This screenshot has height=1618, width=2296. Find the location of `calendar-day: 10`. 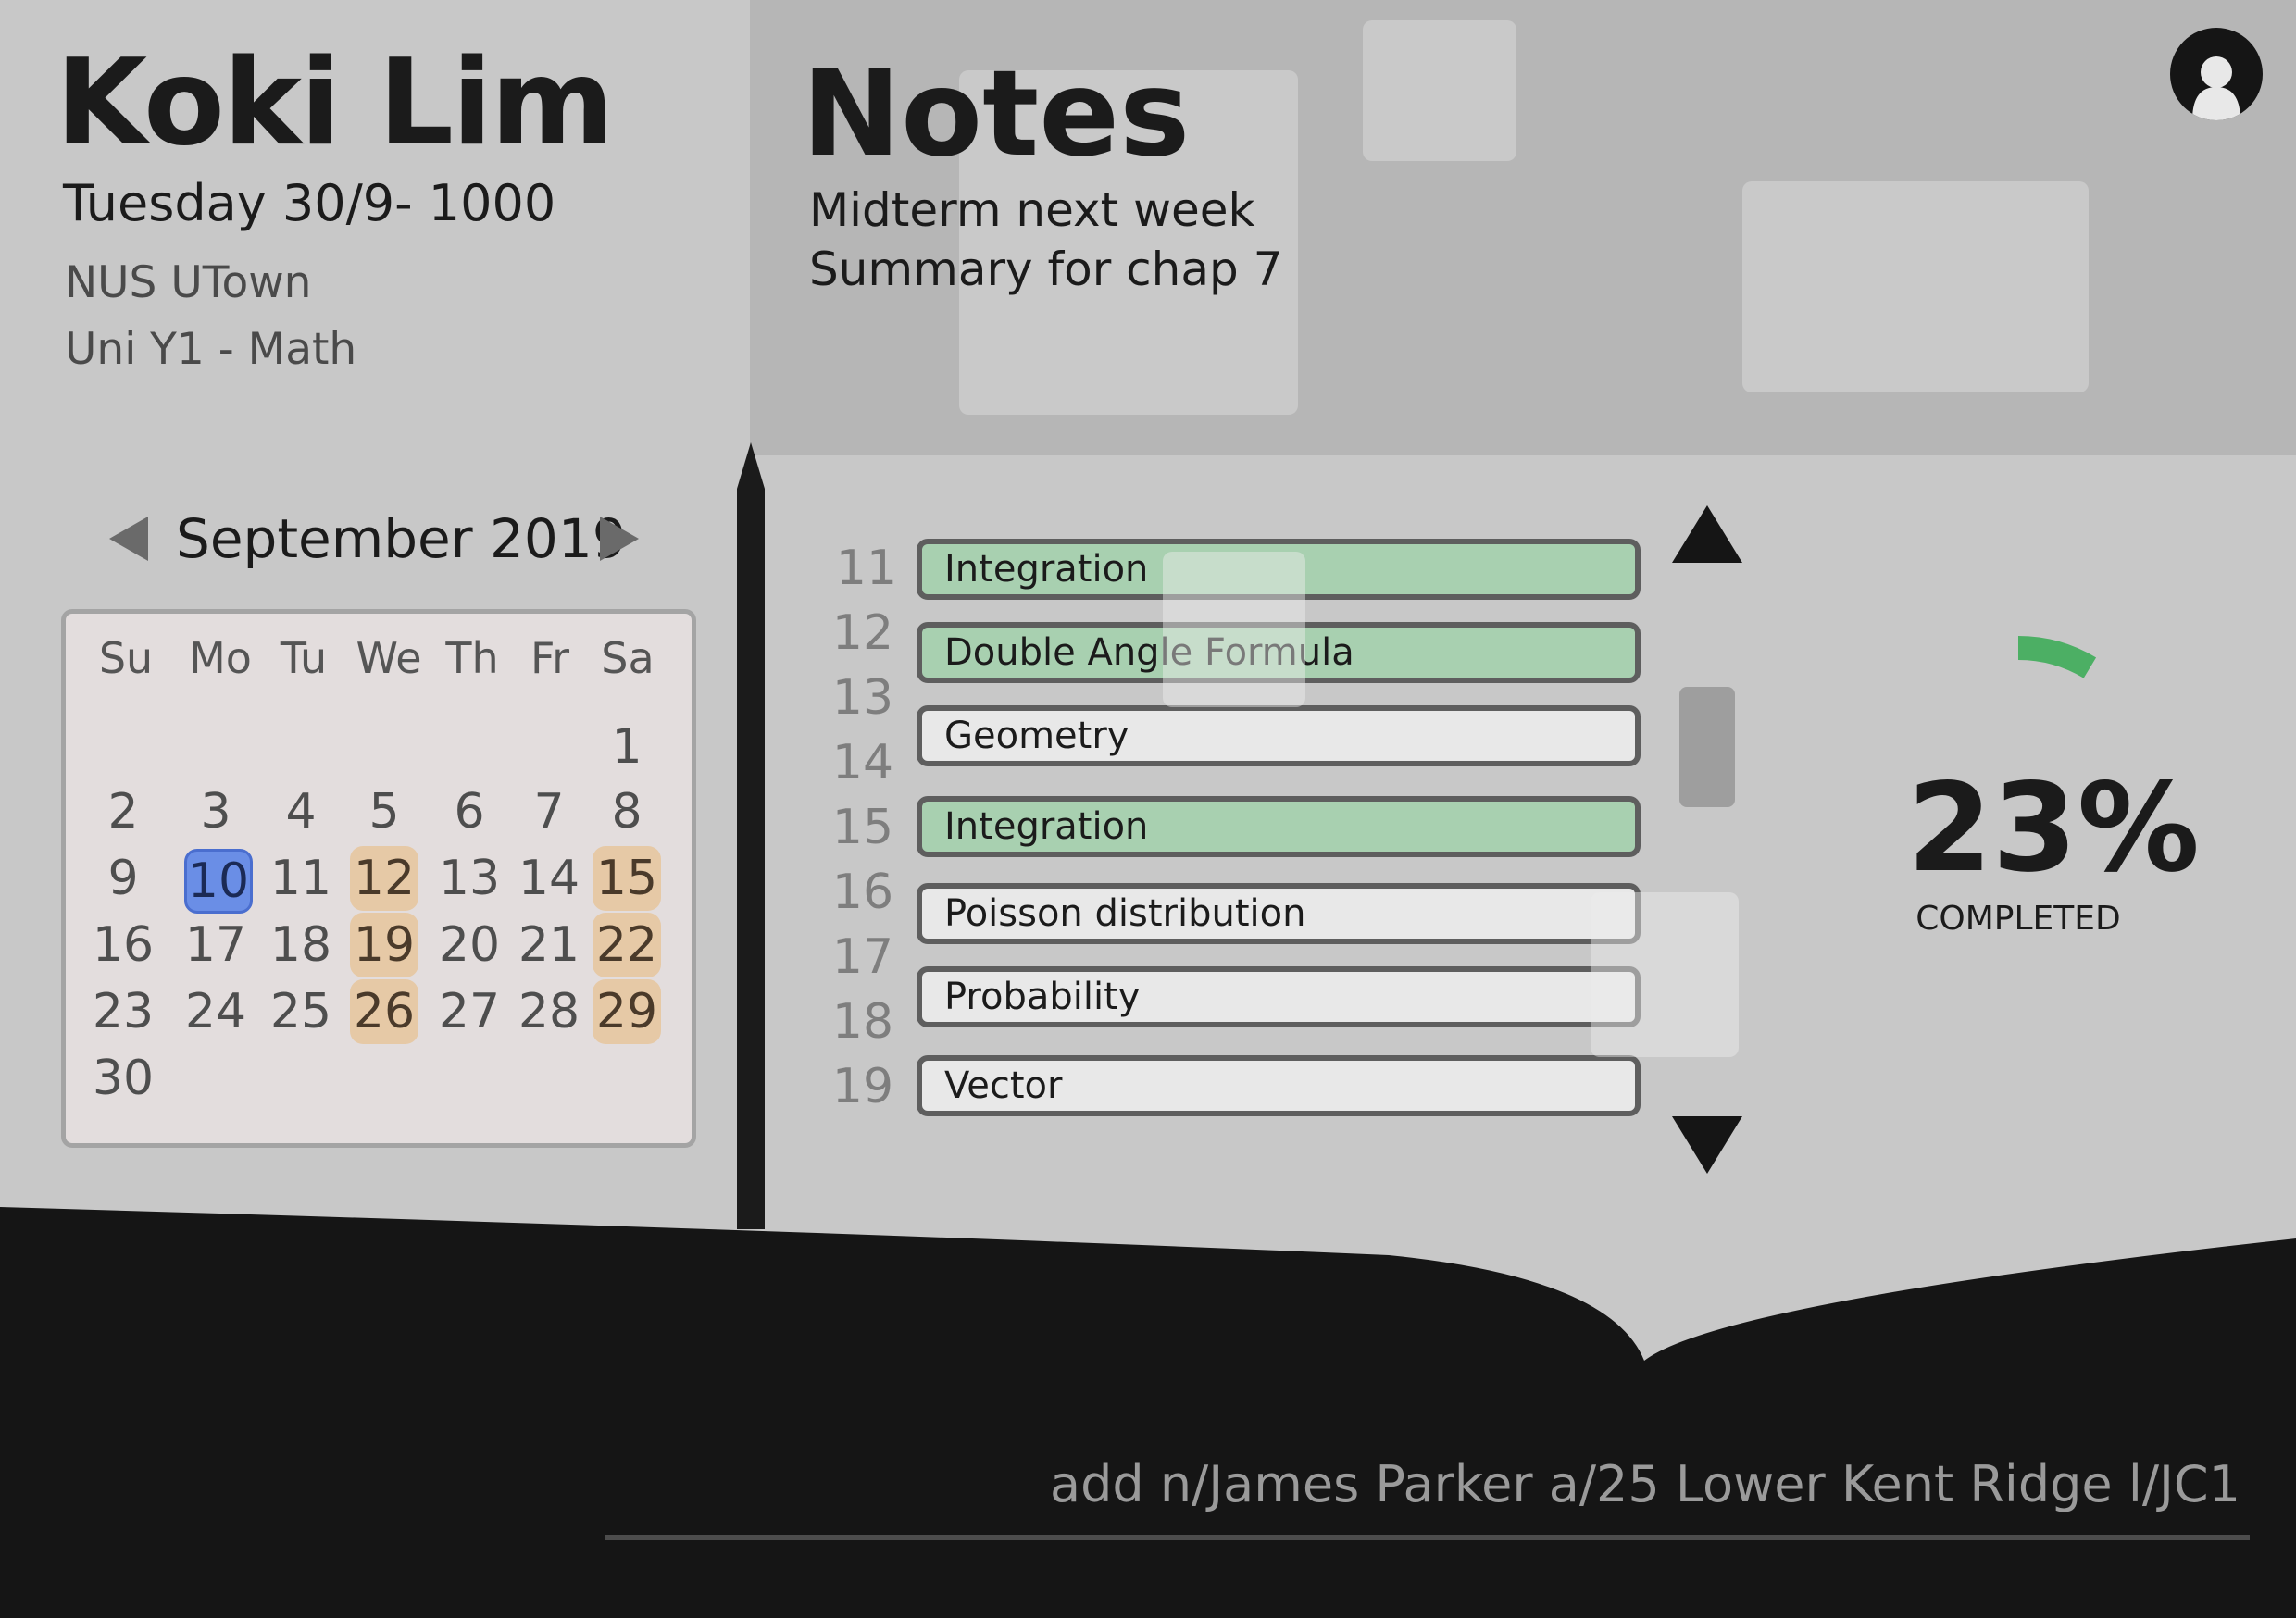

calendar-day: 10 is located at coordinates (218, 881).